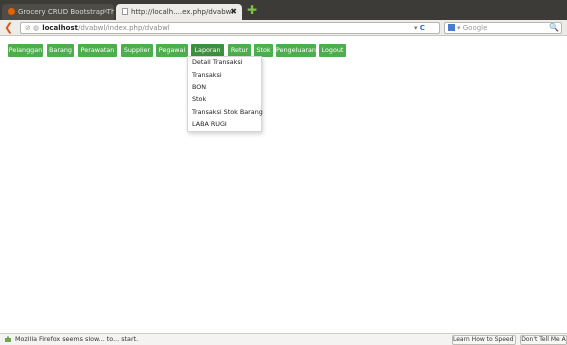 This screenshot has width=567, height=345. I want to click on puzzle-icon, so click(8, 339).